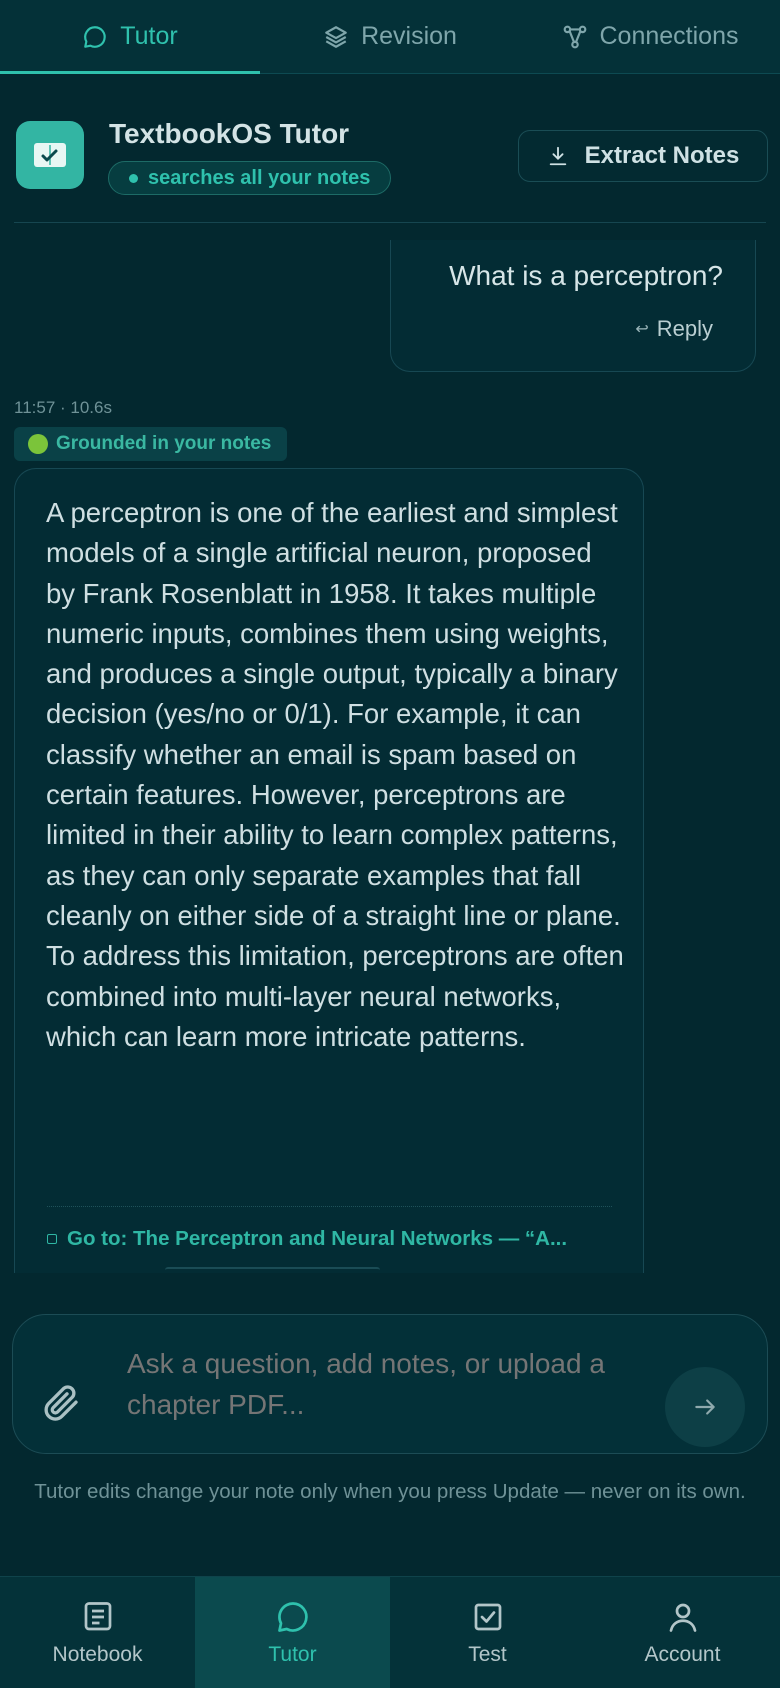  What do you see at coordinates (586, 275) in the screenshot?
I see `user-message-text: What is a perceptron?` at bounding box center [586, 275].